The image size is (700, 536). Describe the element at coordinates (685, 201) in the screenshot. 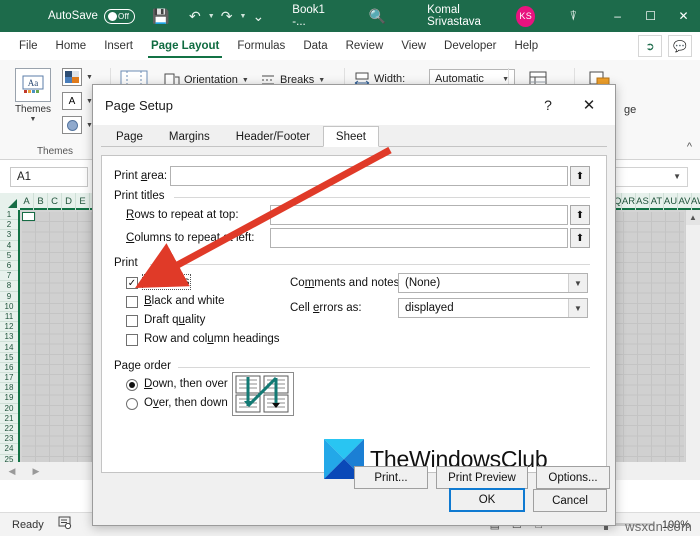

I see `column-header-AV: AV` at that location.